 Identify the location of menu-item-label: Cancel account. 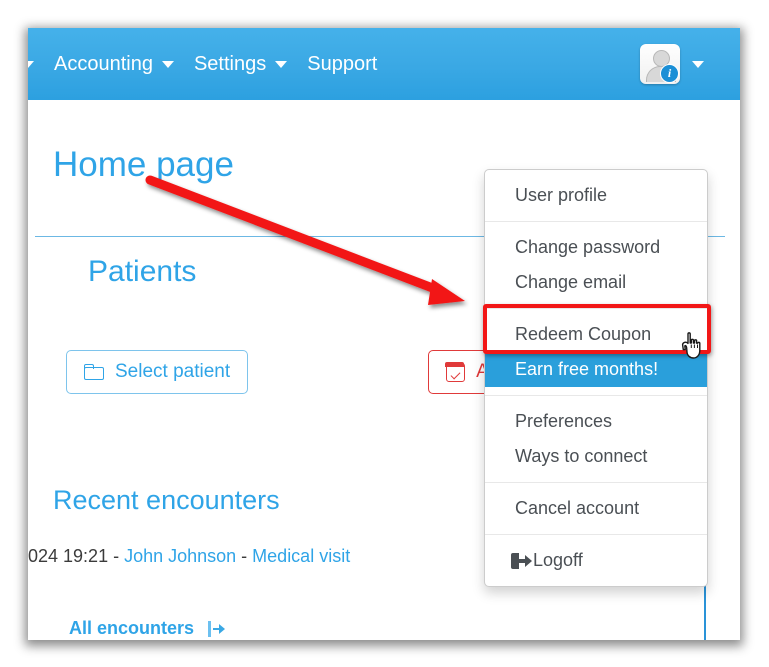
(577, 508).